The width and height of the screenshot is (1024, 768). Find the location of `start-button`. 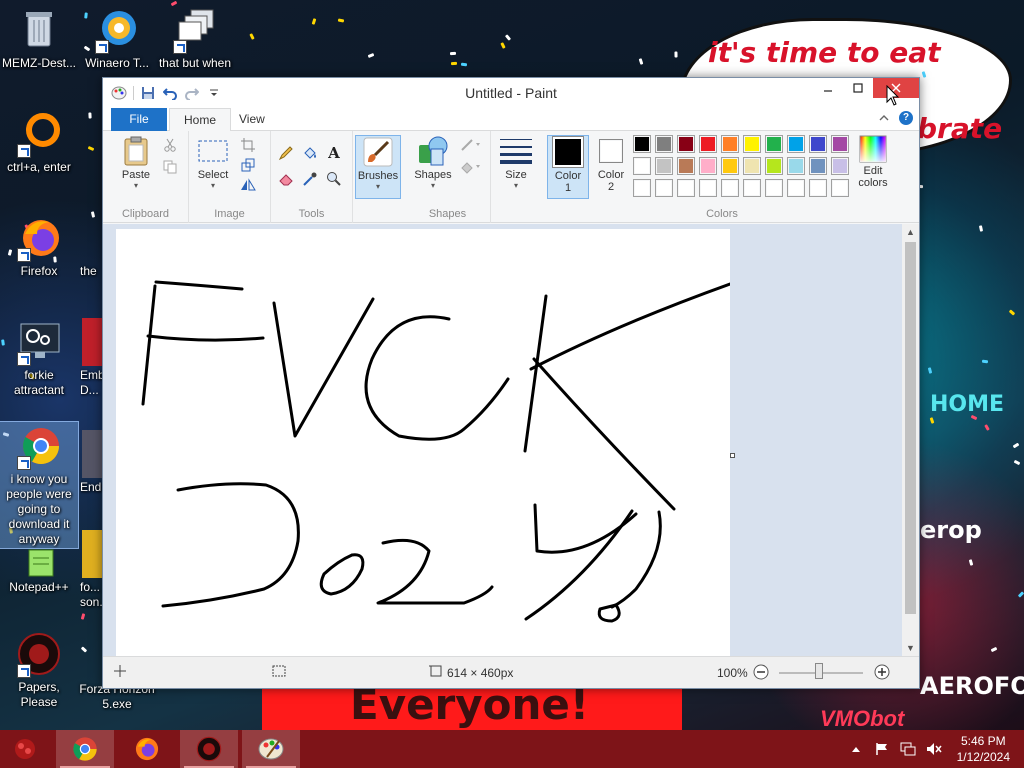

start-button is located at coordinates (25, 749).